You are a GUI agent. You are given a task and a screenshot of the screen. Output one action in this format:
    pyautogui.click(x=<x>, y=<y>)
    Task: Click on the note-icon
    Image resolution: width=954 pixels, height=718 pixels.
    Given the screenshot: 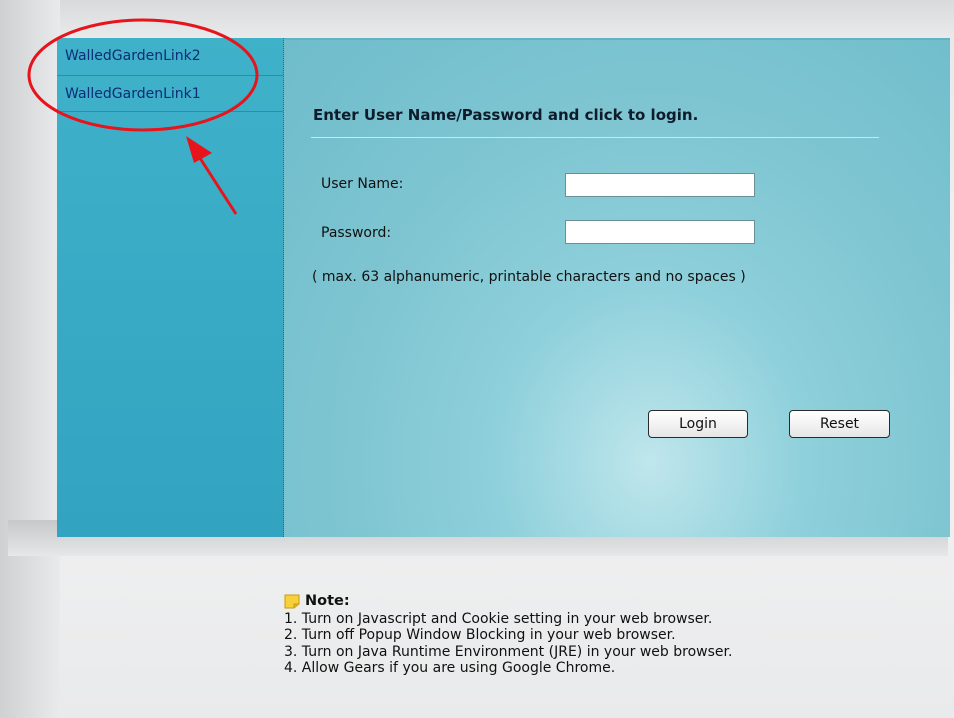 What is the action you would take?
    pyautogui.click(x=292, y=601)
    